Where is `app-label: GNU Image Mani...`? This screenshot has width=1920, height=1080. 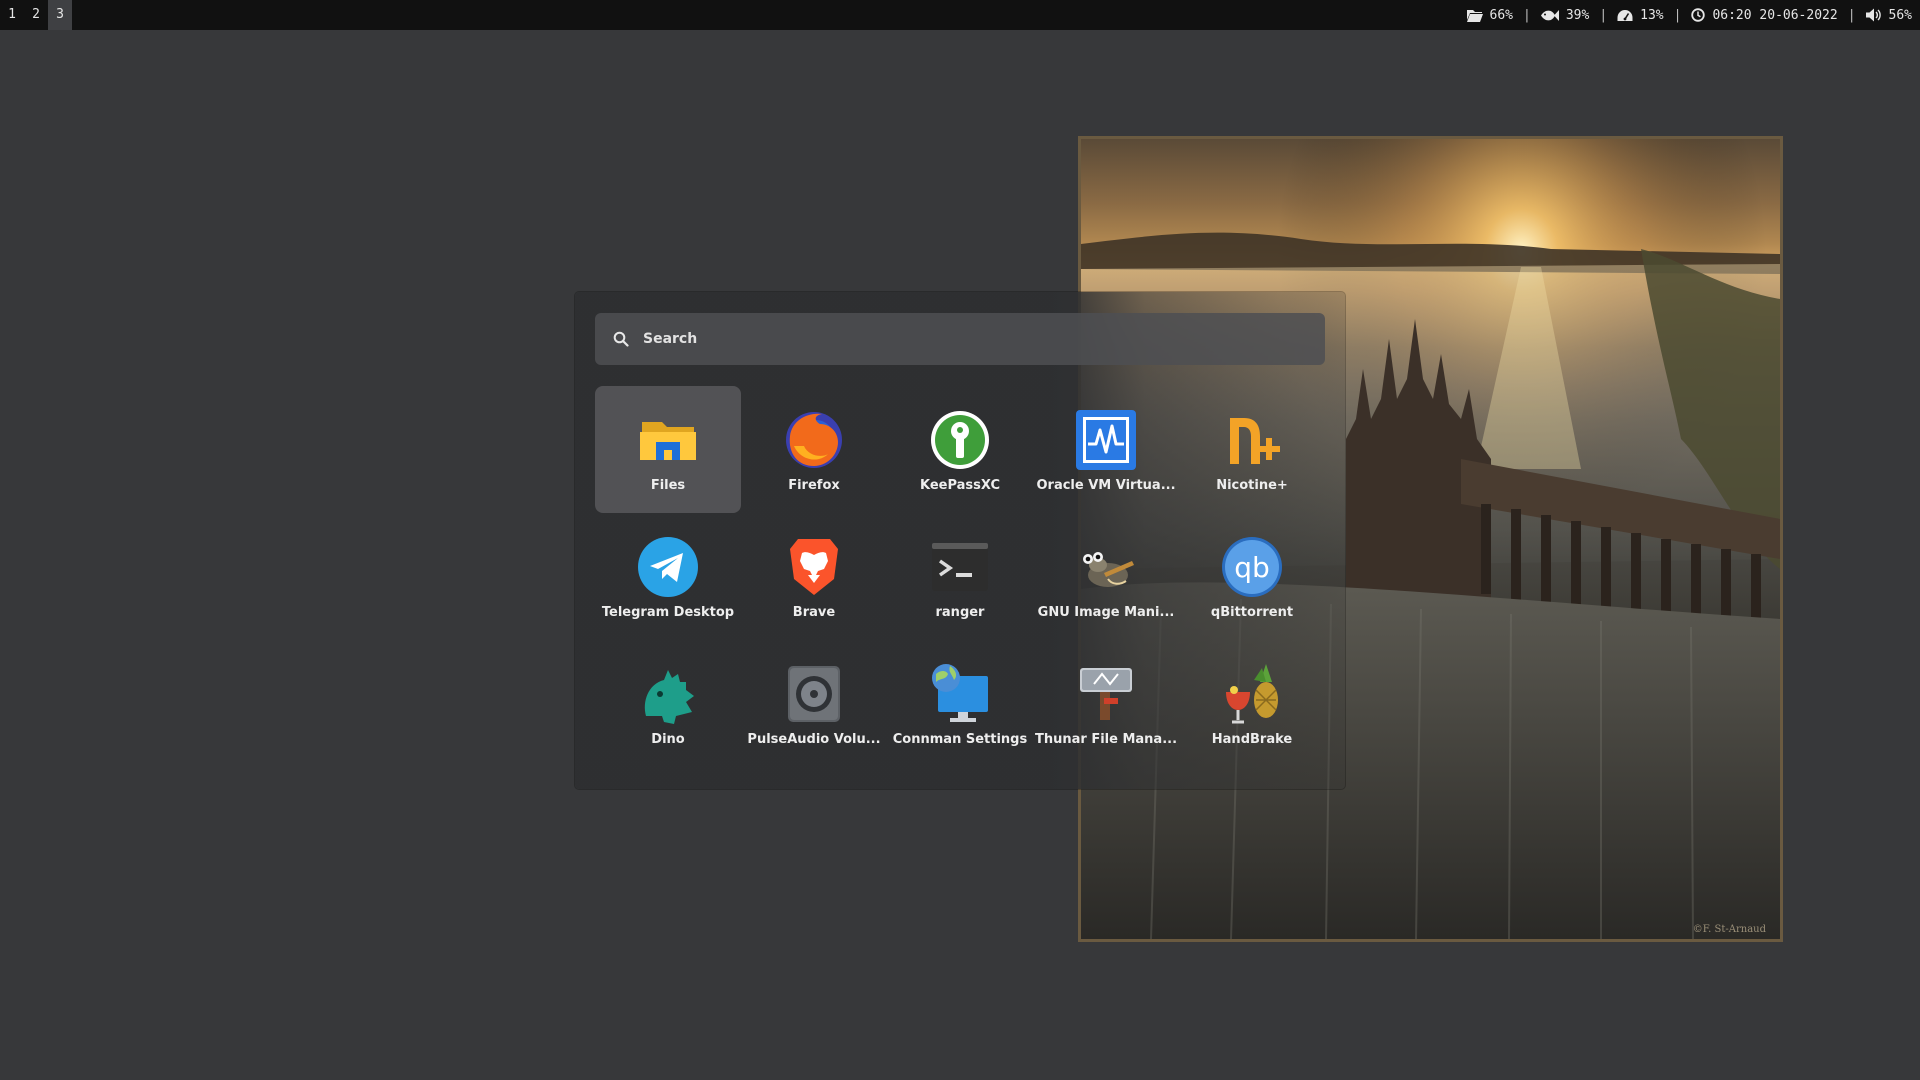 app-label: GNU Image Mani... is located at coordinates (1106, 612).